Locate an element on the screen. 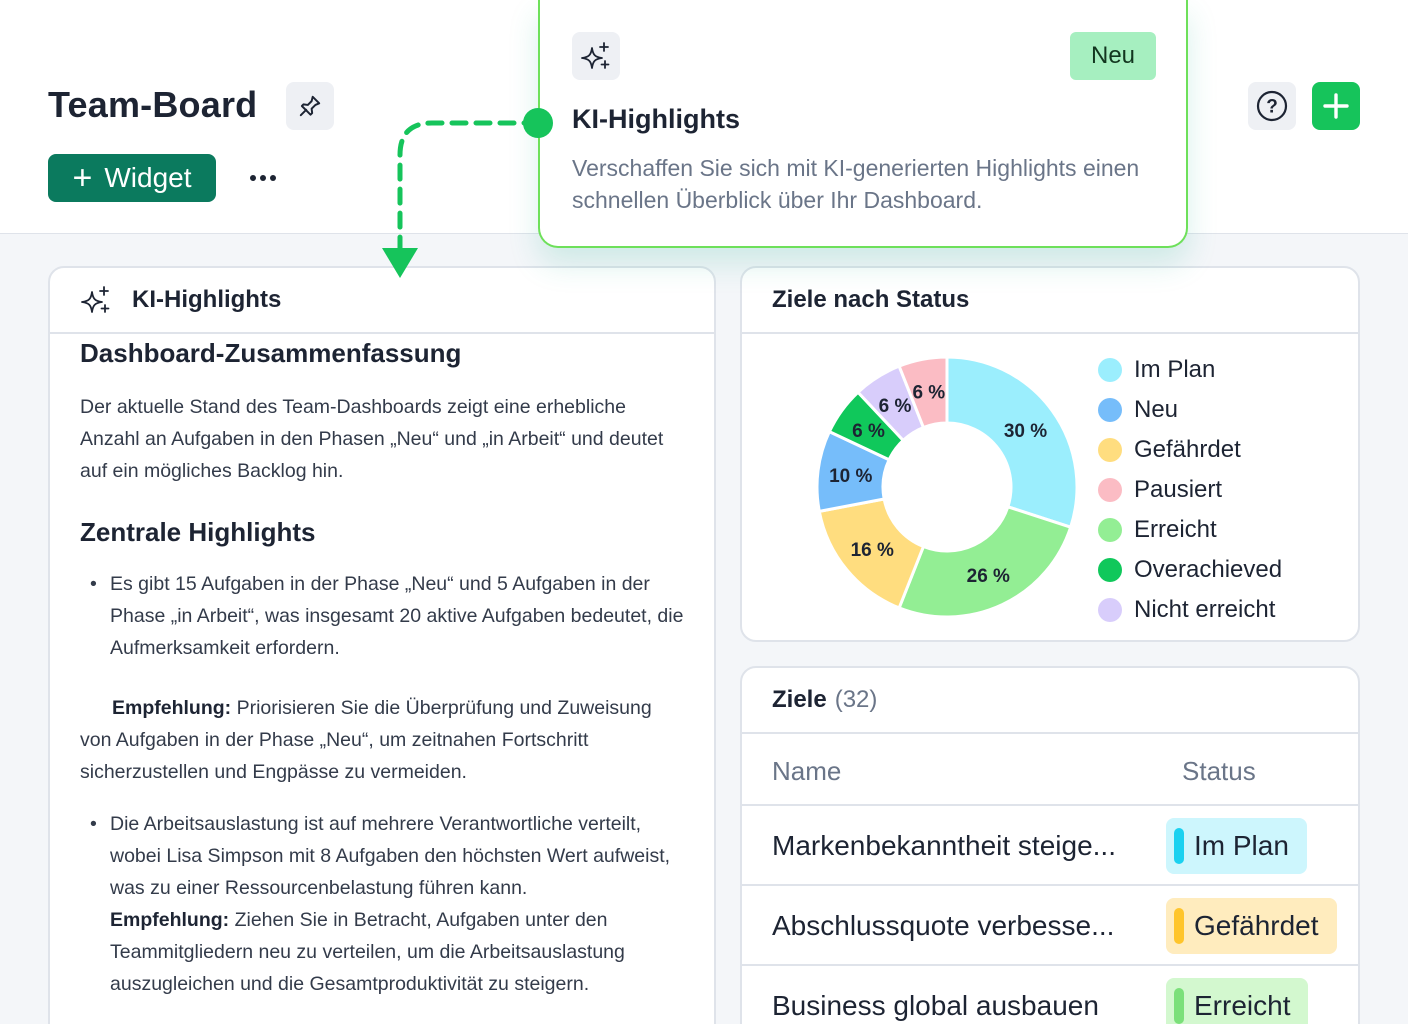 The image size is (1408, 1024). table-row: Business global ausbauen Erreicht is located at coordinates (1050, 995).